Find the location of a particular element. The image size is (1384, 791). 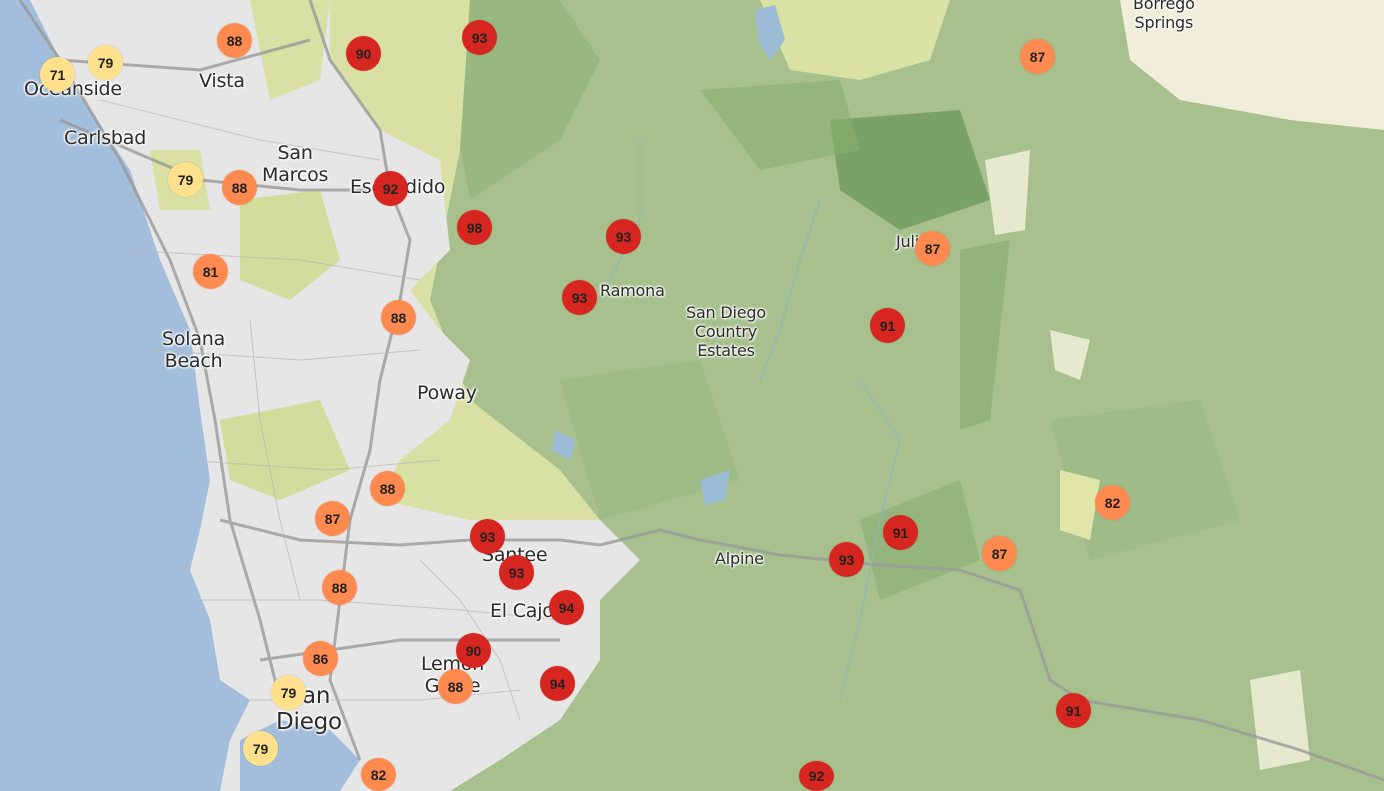

reading-marker: 98 is located at coordinates (474, 227).